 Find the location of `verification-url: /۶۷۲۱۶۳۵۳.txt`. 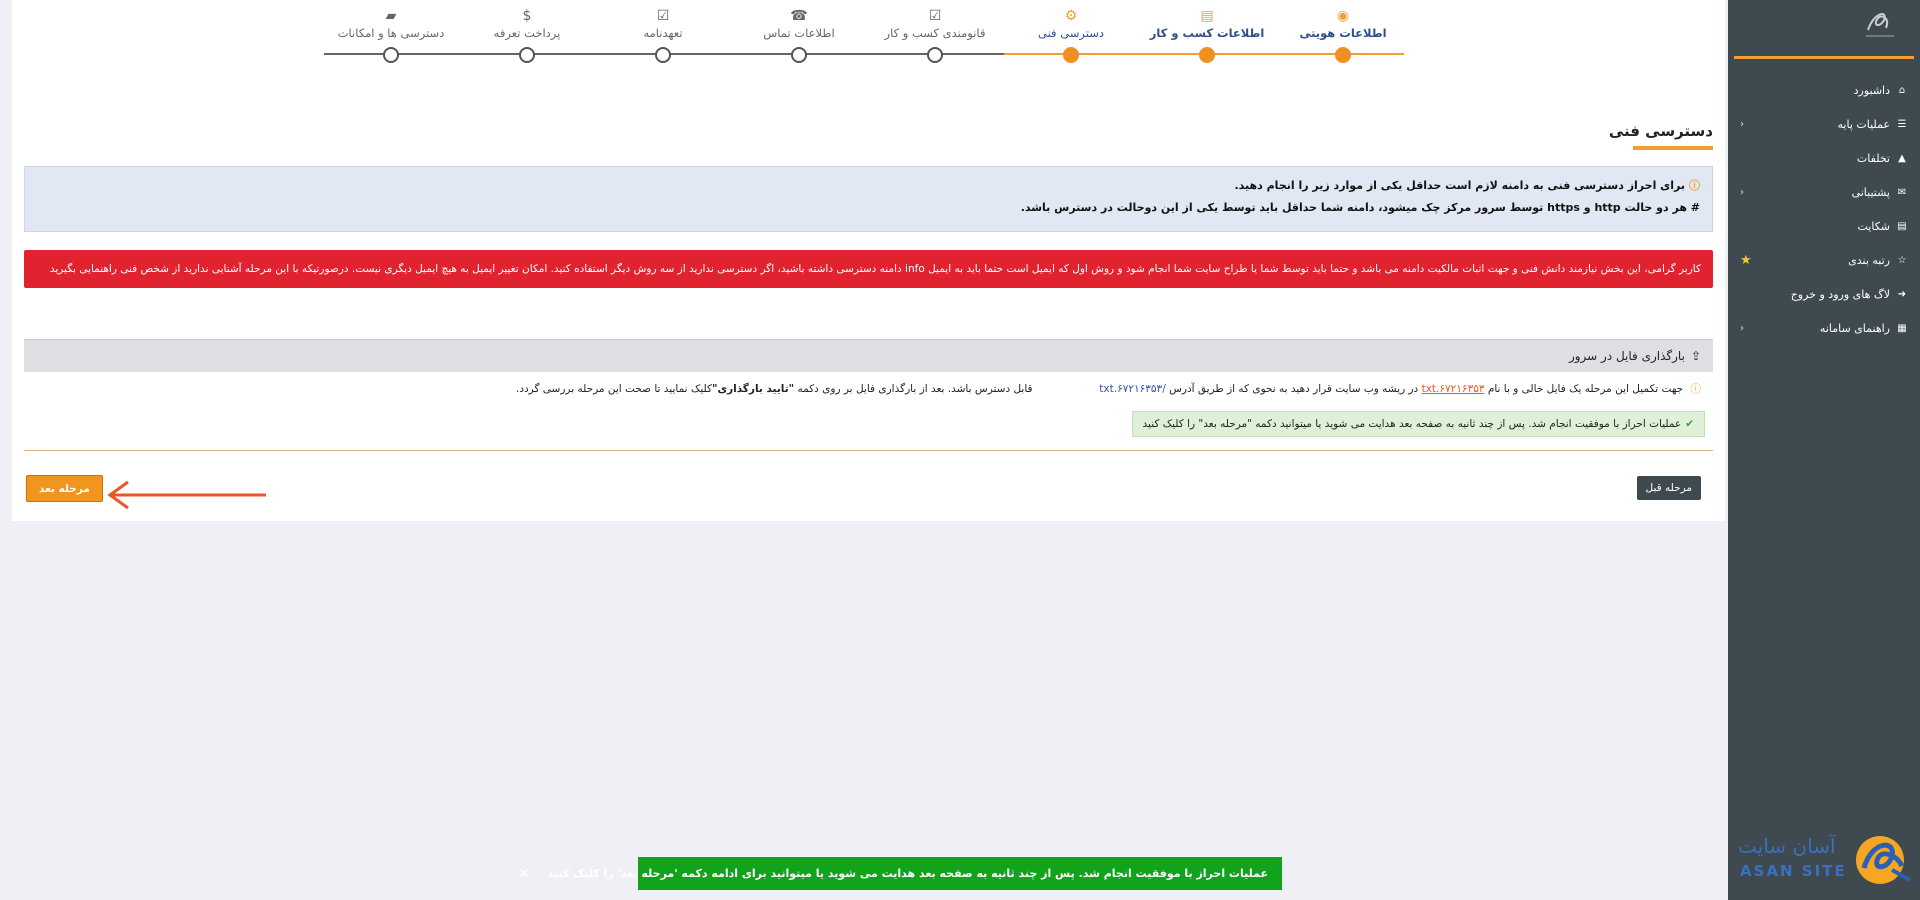

verification-url: /۶۷۲۱۶۳۵۳.txt is located at coordinates (1132, 389).